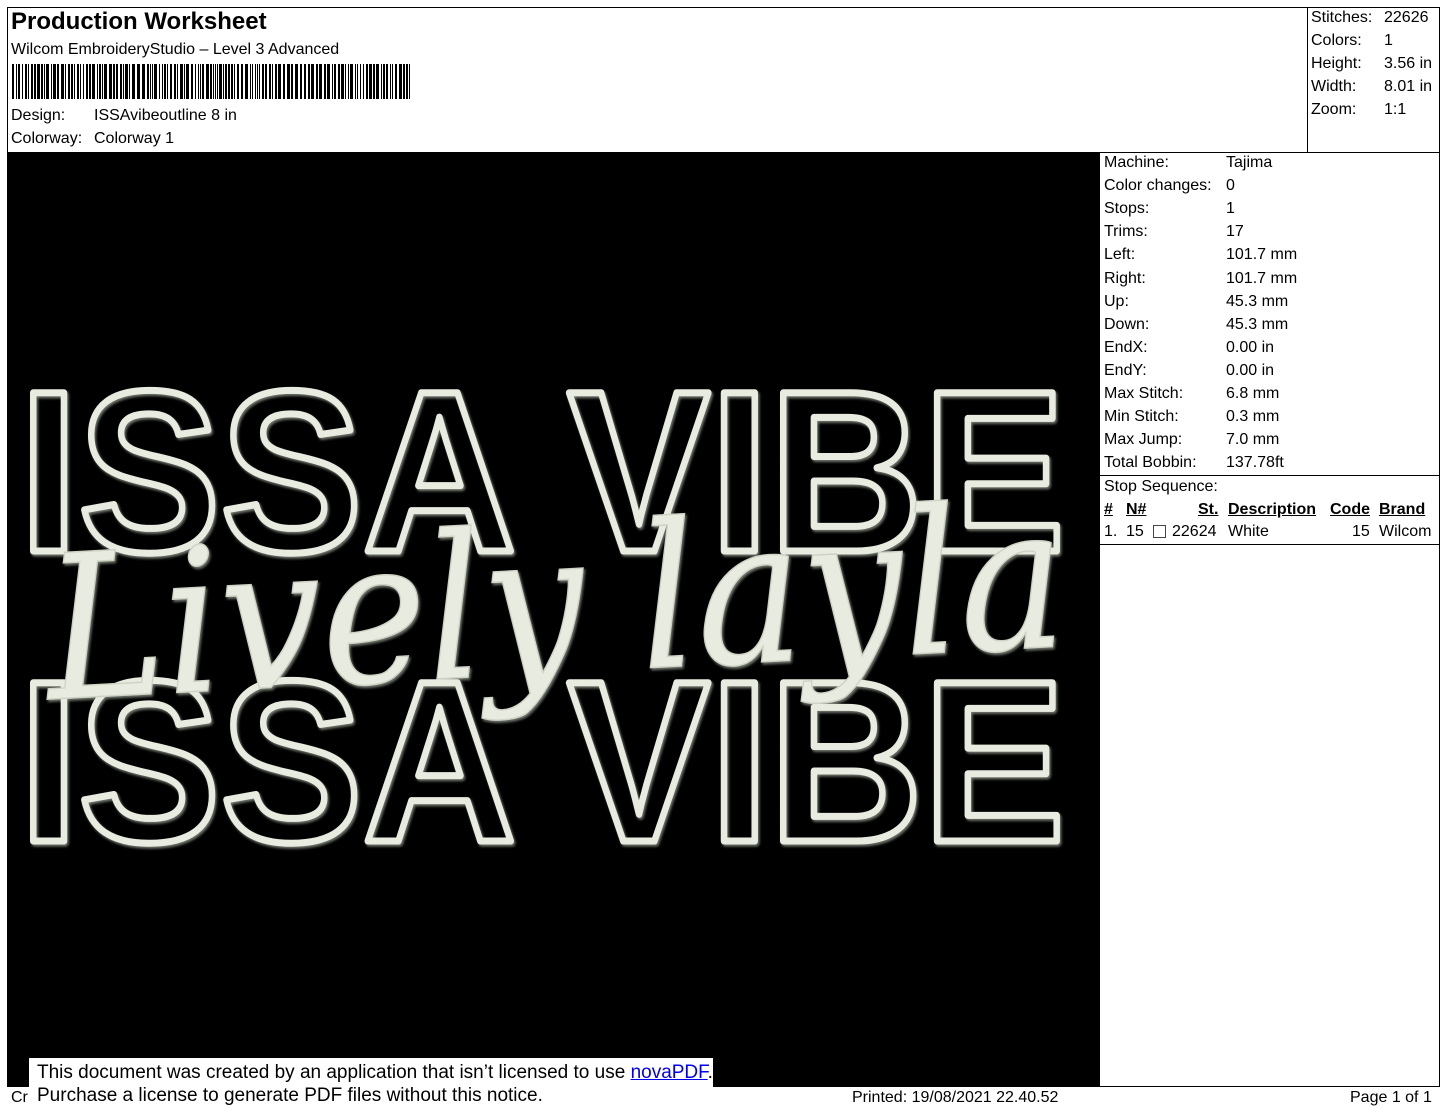 This screenshot has width=1445, height=1117. Describe the element at coordinates (134, 138) in the screenshot. I see `colorway-value: Colorway 1` at that location.